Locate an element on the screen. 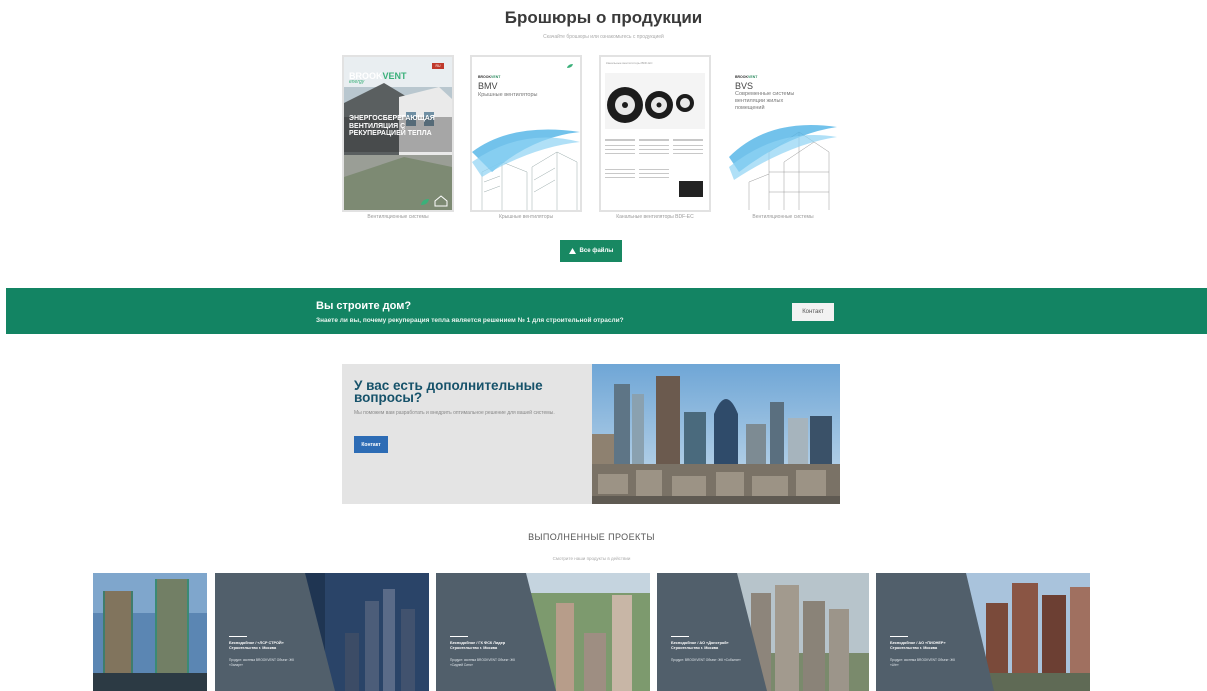 Image resolution: width=1207 pixels, height=691 pixels. arrow-up-icon is located at coordinates (572, 251).